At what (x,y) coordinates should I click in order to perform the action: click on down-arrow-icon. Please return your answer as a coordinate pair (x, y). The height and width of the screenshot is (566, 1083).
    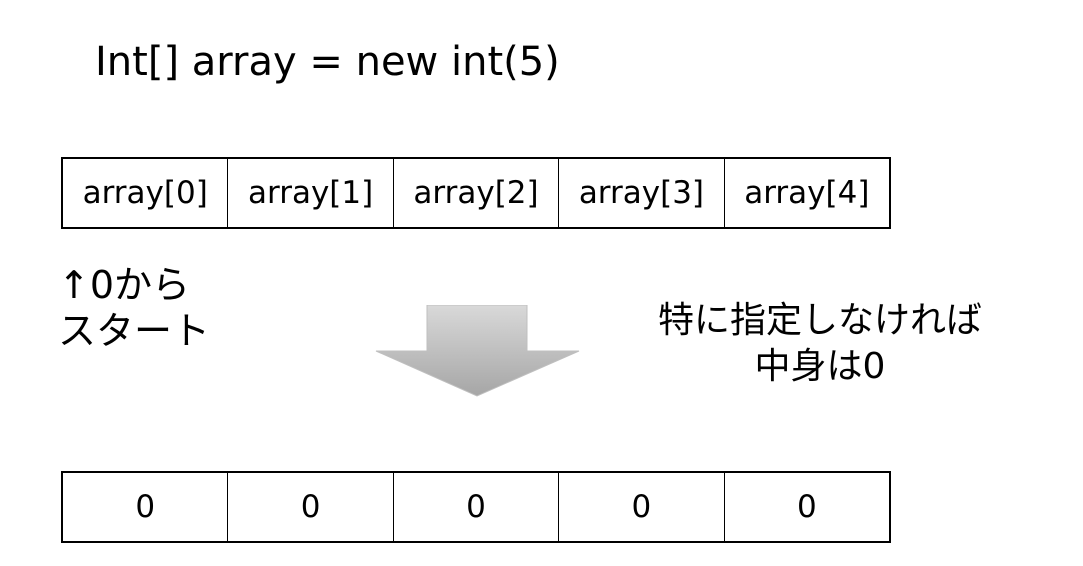
    Looking at the image, I should click on (477, 351).